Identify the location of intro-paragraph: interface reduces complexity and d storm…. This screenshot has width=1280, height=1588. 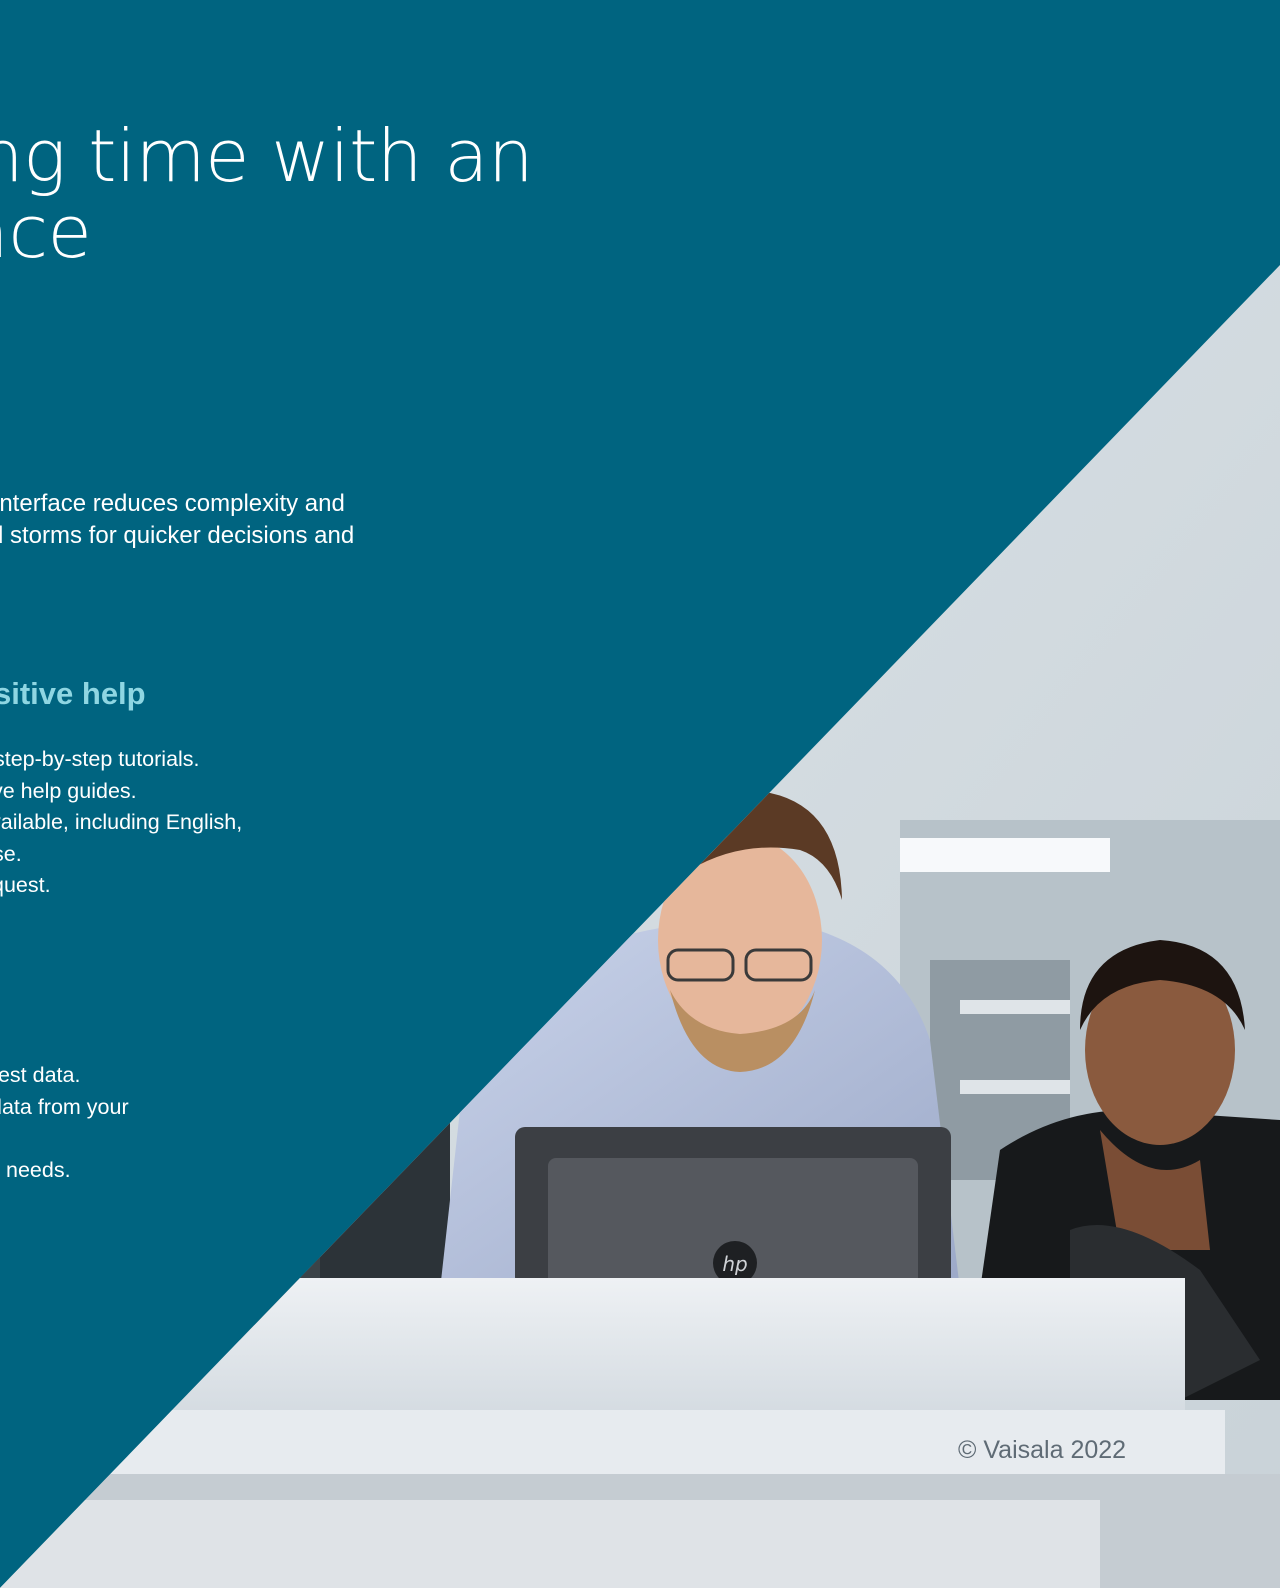
(177, 520).